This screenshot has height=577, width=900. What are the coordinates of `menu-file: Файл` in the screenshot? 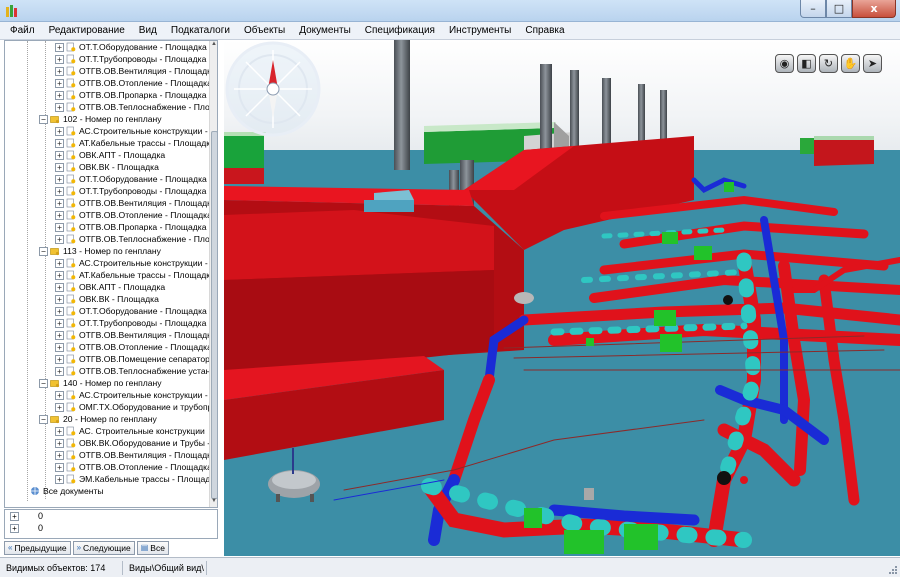 It's located at (22, 30).